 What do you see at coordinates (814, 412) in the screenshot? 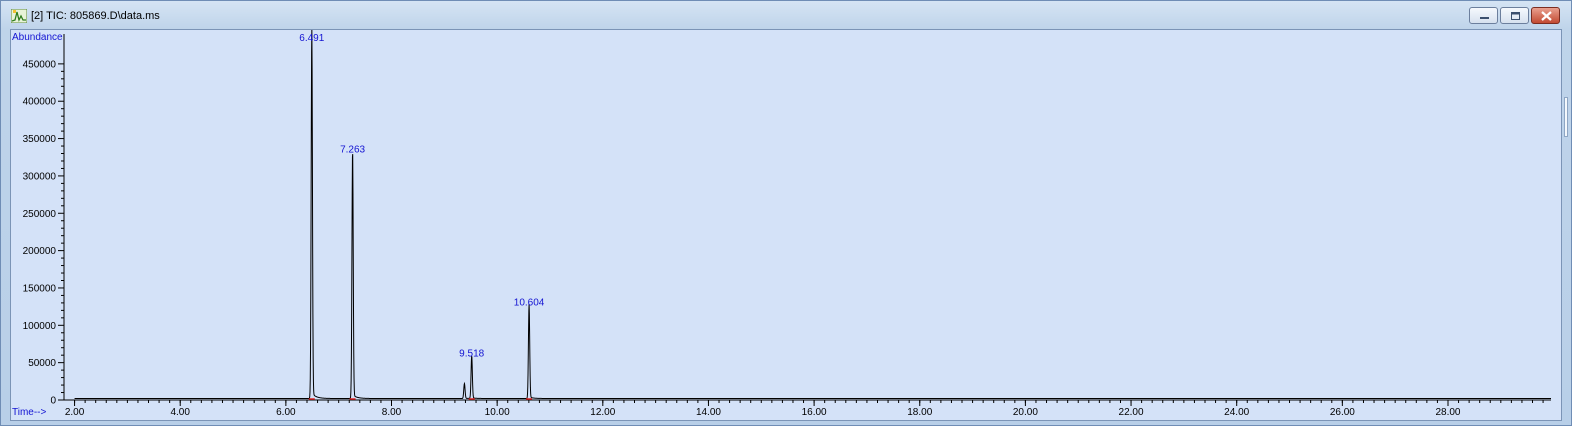
I see `x-tick-label: 16.00` at bounding box center [814, 412].